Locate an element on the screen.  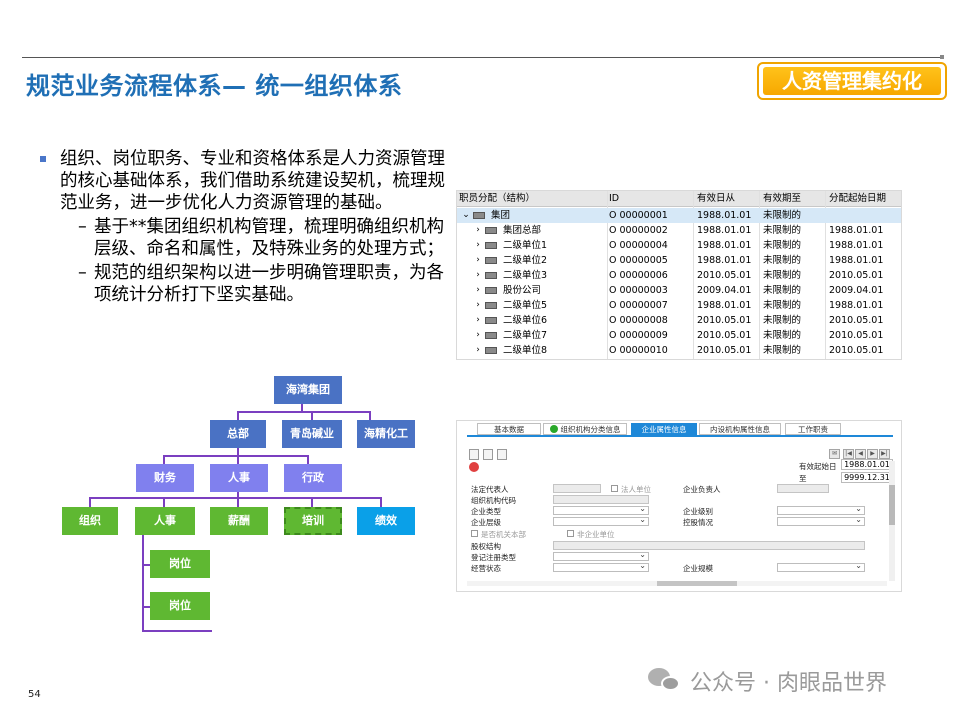
column-header: 职员分配（结构） is located at coordinates (497, 198).